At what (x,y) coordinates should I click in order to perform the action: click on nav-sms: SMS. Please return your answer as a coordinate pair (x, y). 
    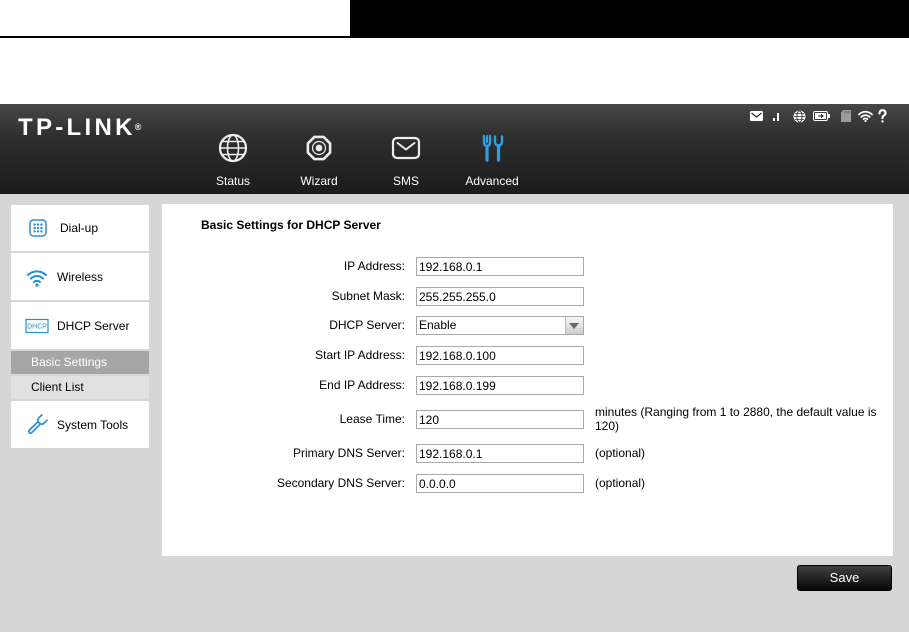
    Looking at the image, I should click on (406, 162).